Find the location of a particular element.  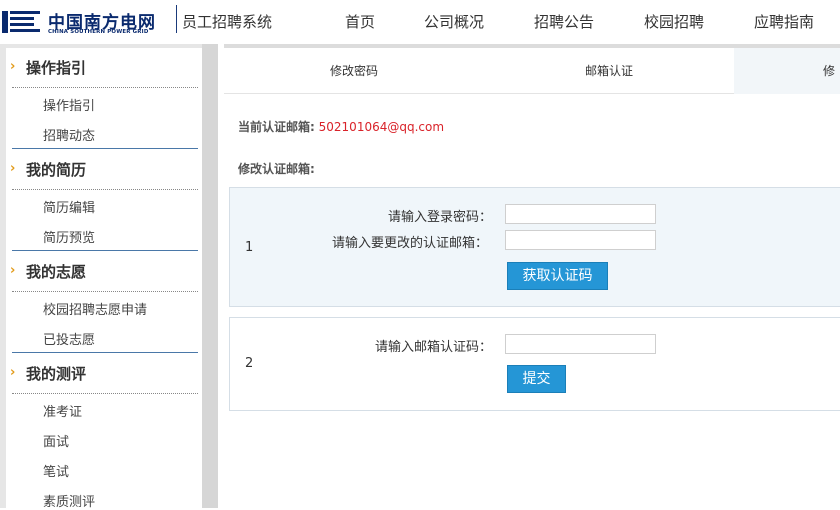

password-input is located at coordinates (580, 214).